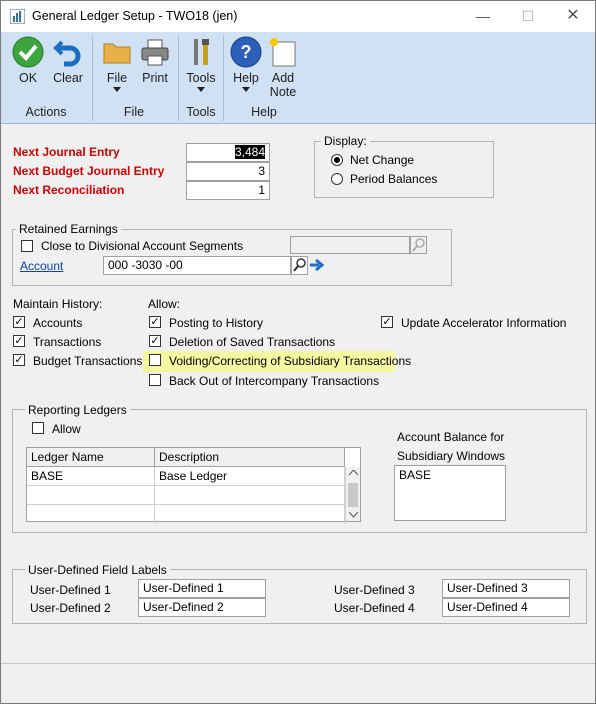 This screenshot has height=704, width=596. What do you see at coordinates (506, 588) in the screenshot?
I see `udf-3-field: User-Defined 3` at bounding box center [506, 588].